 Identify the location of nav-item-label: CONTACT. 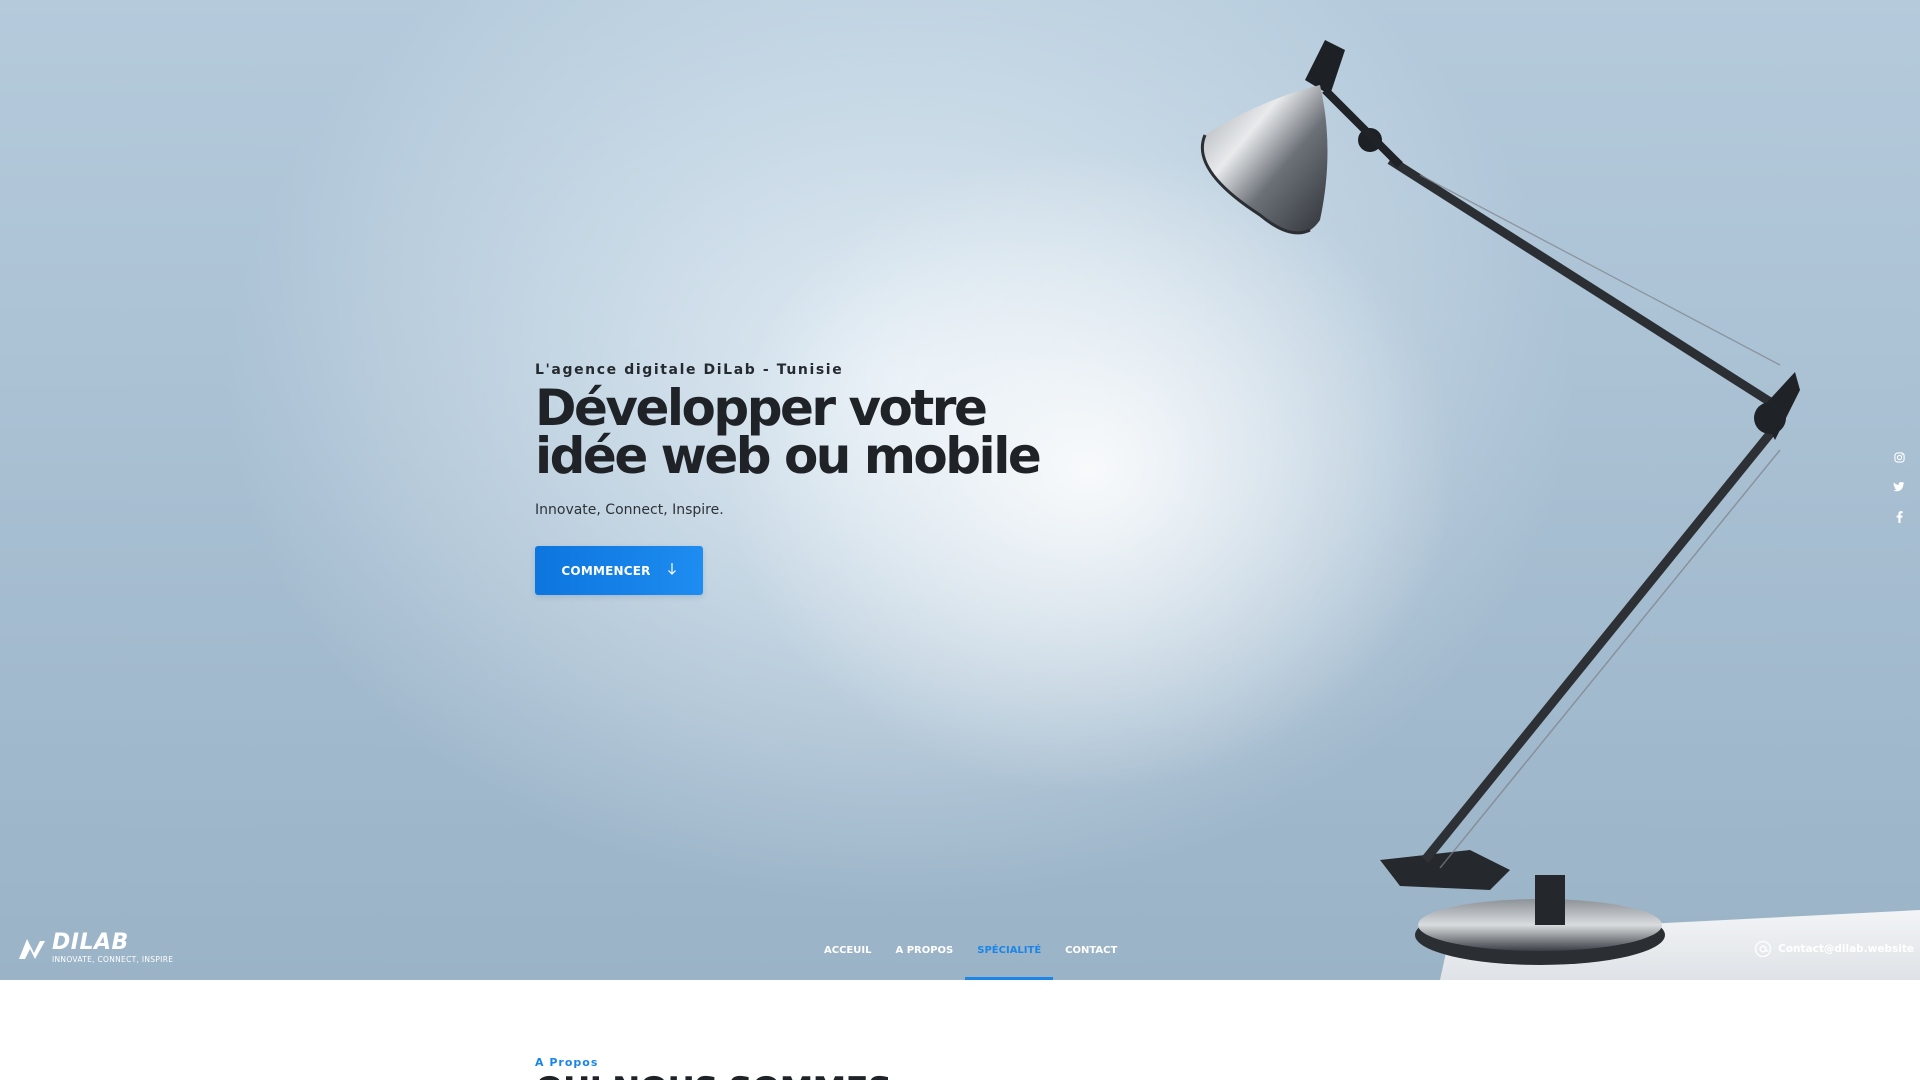
(1091, 950).